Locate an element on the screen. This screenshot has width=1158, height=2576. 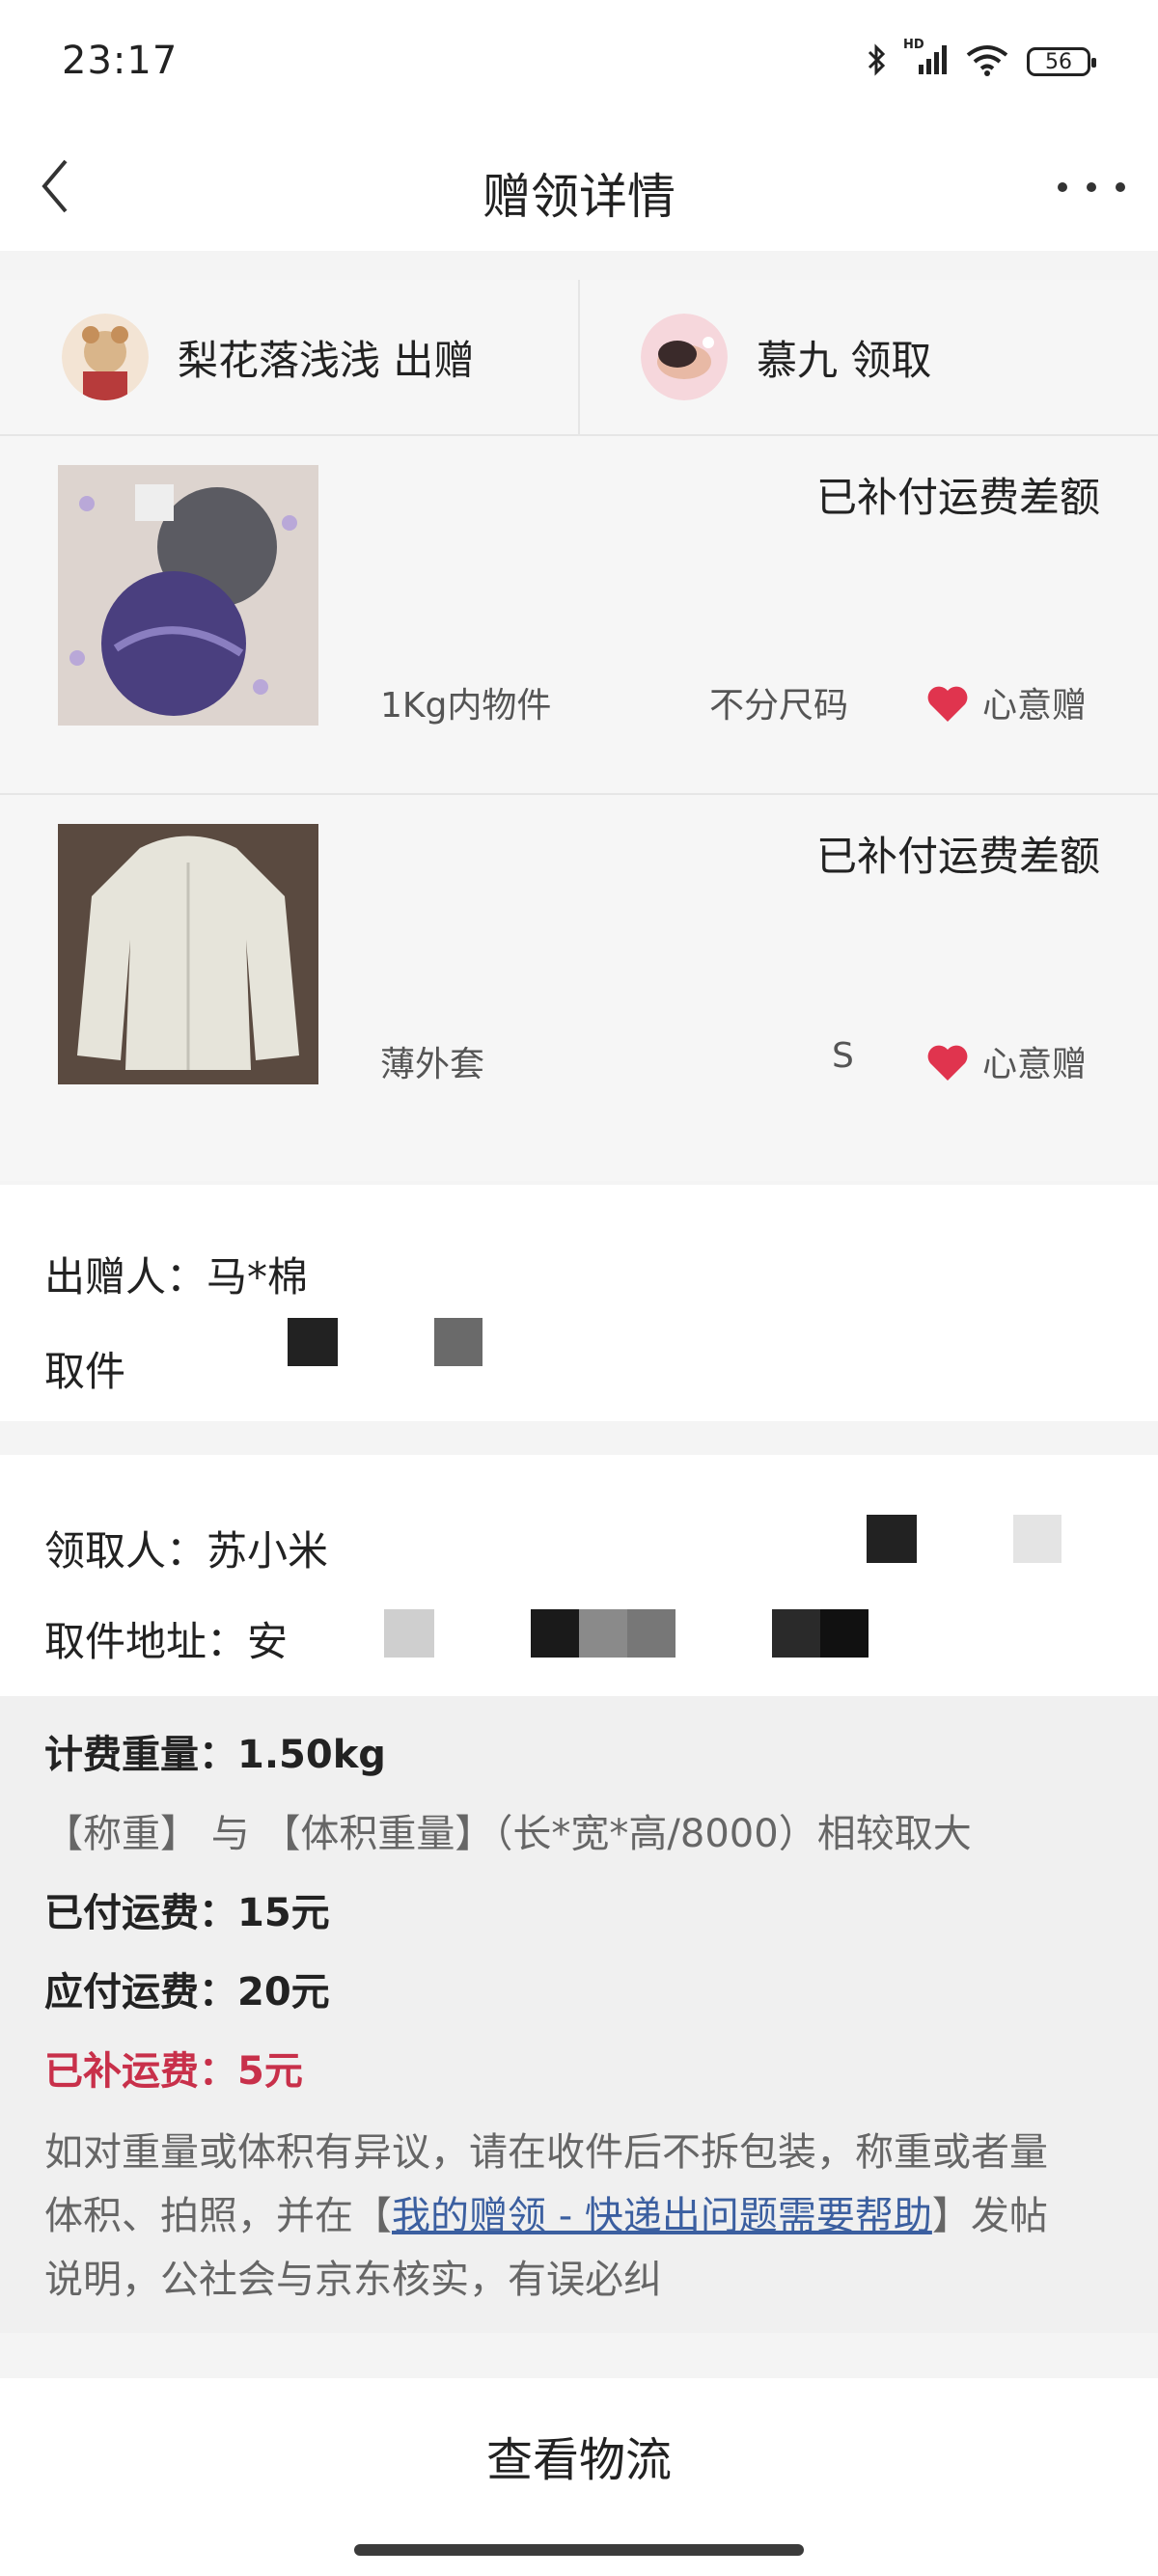
giver-name: 梨花落浅浅 出赠 is located at coordinates (326, 360).